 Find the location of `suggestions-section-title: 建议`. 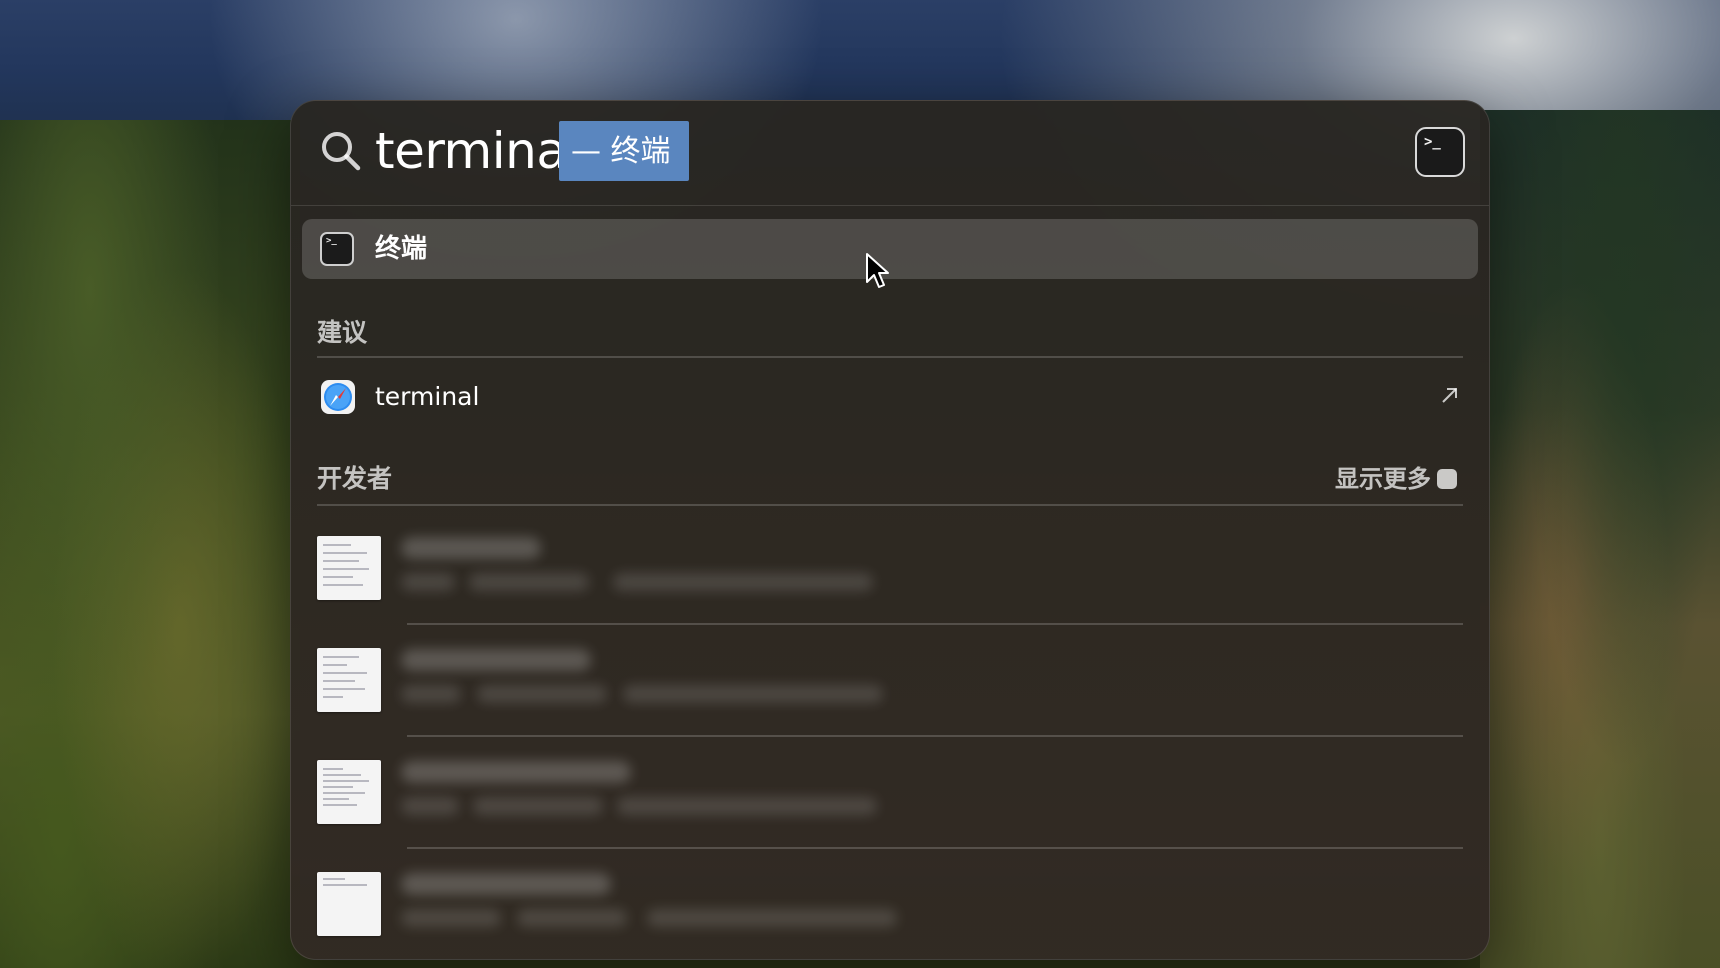

suggestions-section-title: 建议 is located at coordinates (342, 332).